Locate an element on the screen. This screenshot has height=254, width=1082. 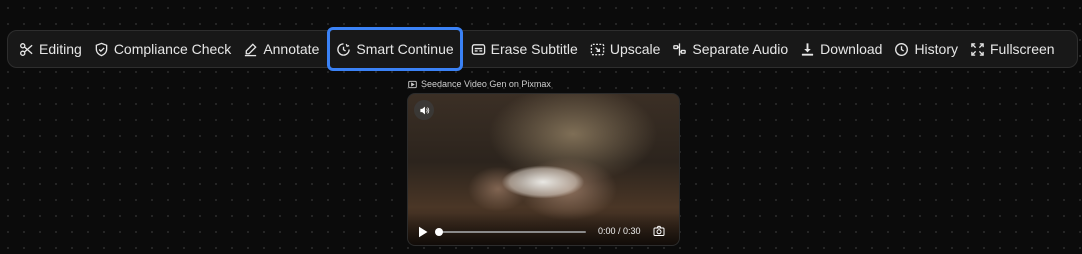
download-button: Download is located at coordinates (841, 49).